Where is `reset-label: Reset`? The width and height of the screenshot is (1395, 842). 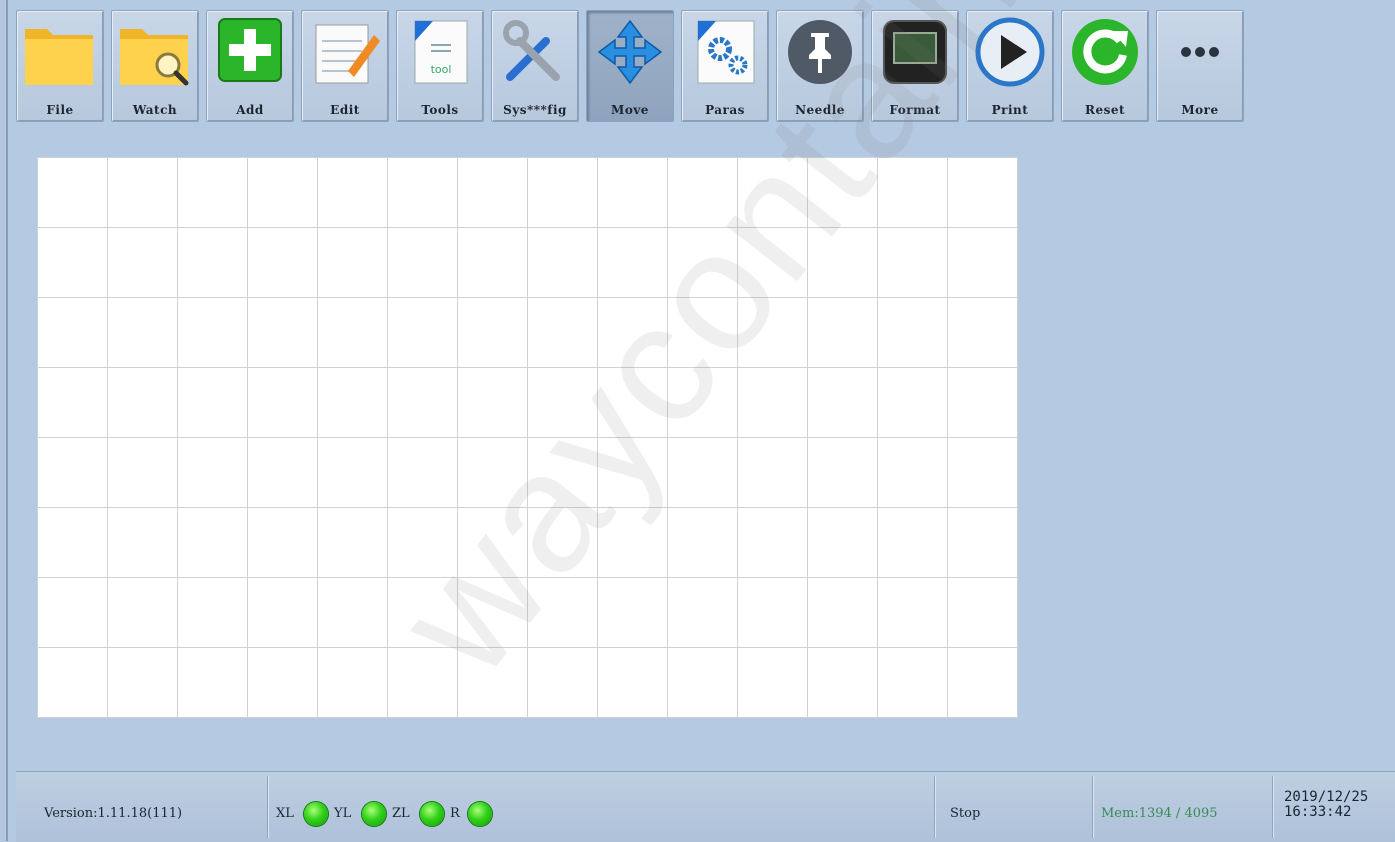
reset-label: Reset is located at coordinates (1105, 110).